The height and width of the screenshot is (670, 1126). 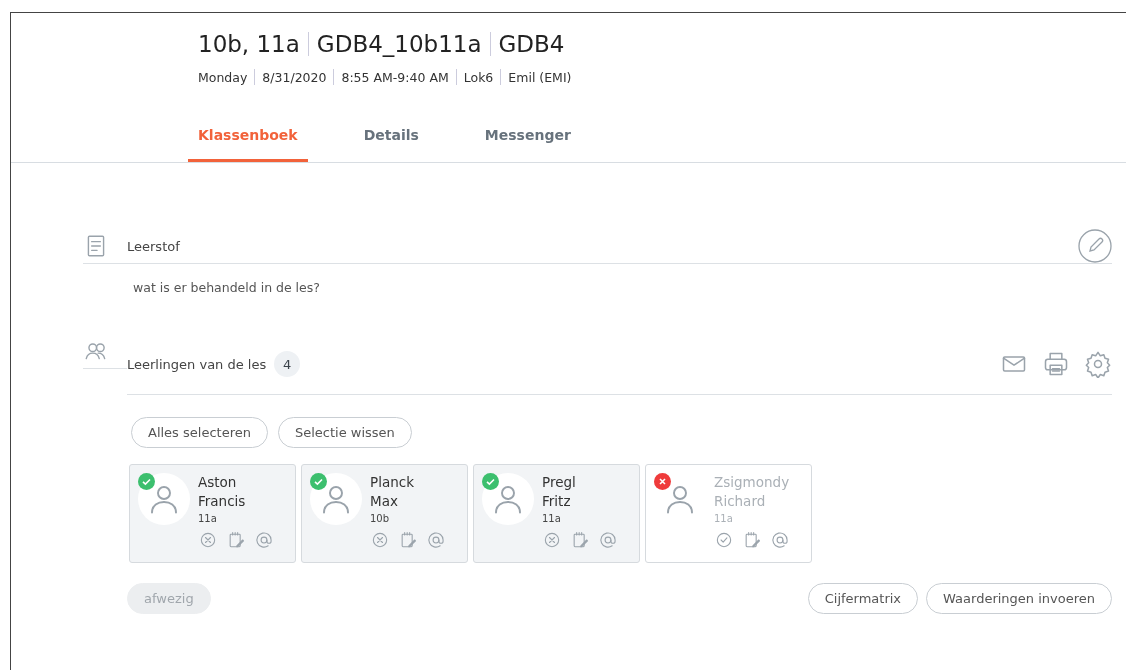 I want to click on class-label: 10b, so click(x=380, y=518).